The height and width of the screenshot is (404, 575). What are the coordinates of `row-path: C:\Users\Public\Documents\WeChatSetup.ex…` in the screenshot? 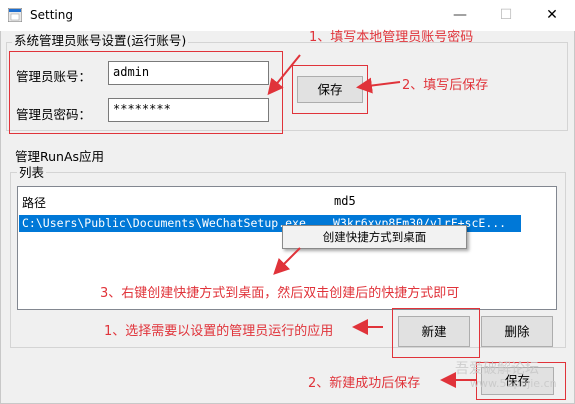 It's located at (164, 223).